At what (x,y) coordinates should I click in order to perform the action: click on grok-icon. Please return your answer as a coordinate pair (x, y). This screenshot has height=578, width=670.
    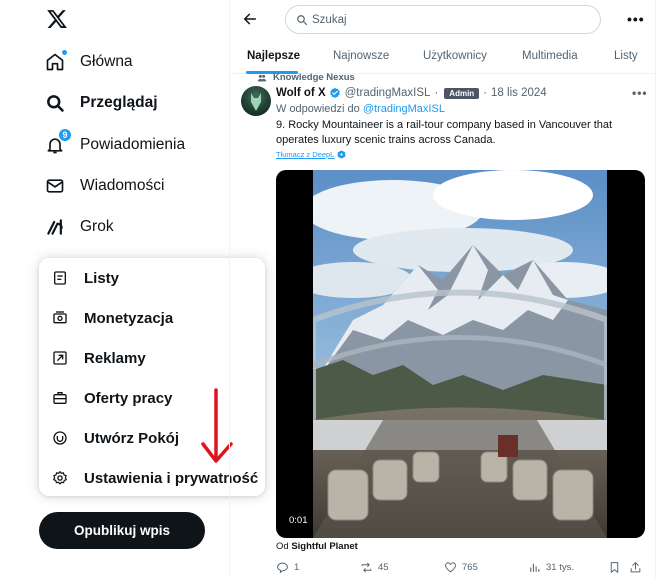
    Looking at the image, I should click on (55, 227).